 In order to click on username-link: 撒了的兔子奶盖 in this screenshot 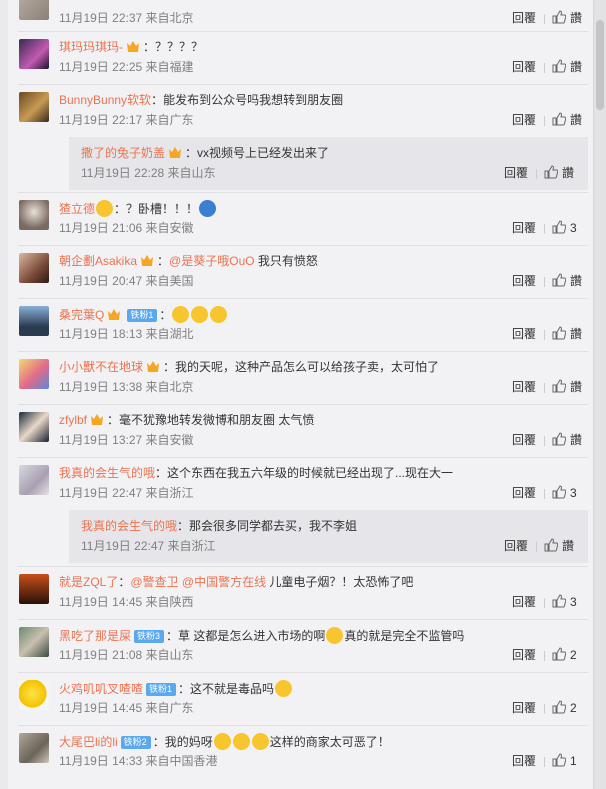, I will do `click(123, 153)`.